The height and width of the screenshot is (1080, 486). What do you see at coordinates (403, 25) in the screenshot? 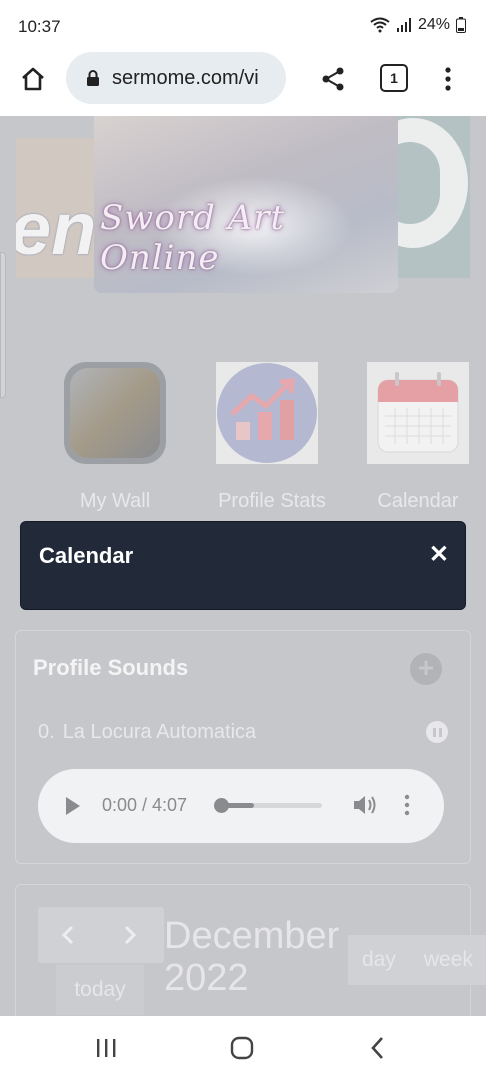
I see `signal-icon` at bounding box center [403, 25].